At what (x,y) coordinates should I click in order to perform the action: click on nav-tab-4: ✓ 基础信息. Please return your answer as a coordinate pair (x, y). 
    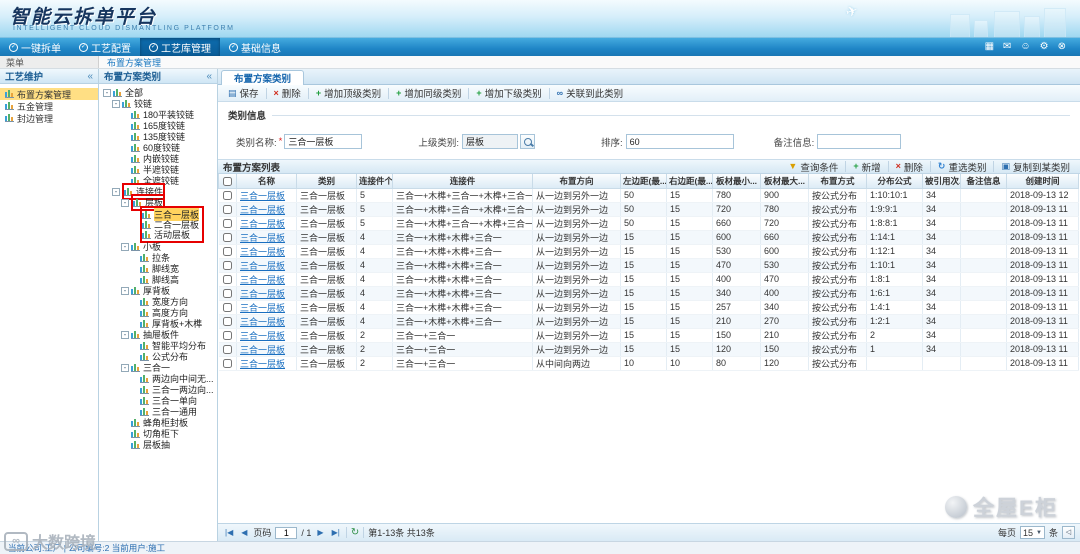
    Looking at the image, I should click on (255, 47).